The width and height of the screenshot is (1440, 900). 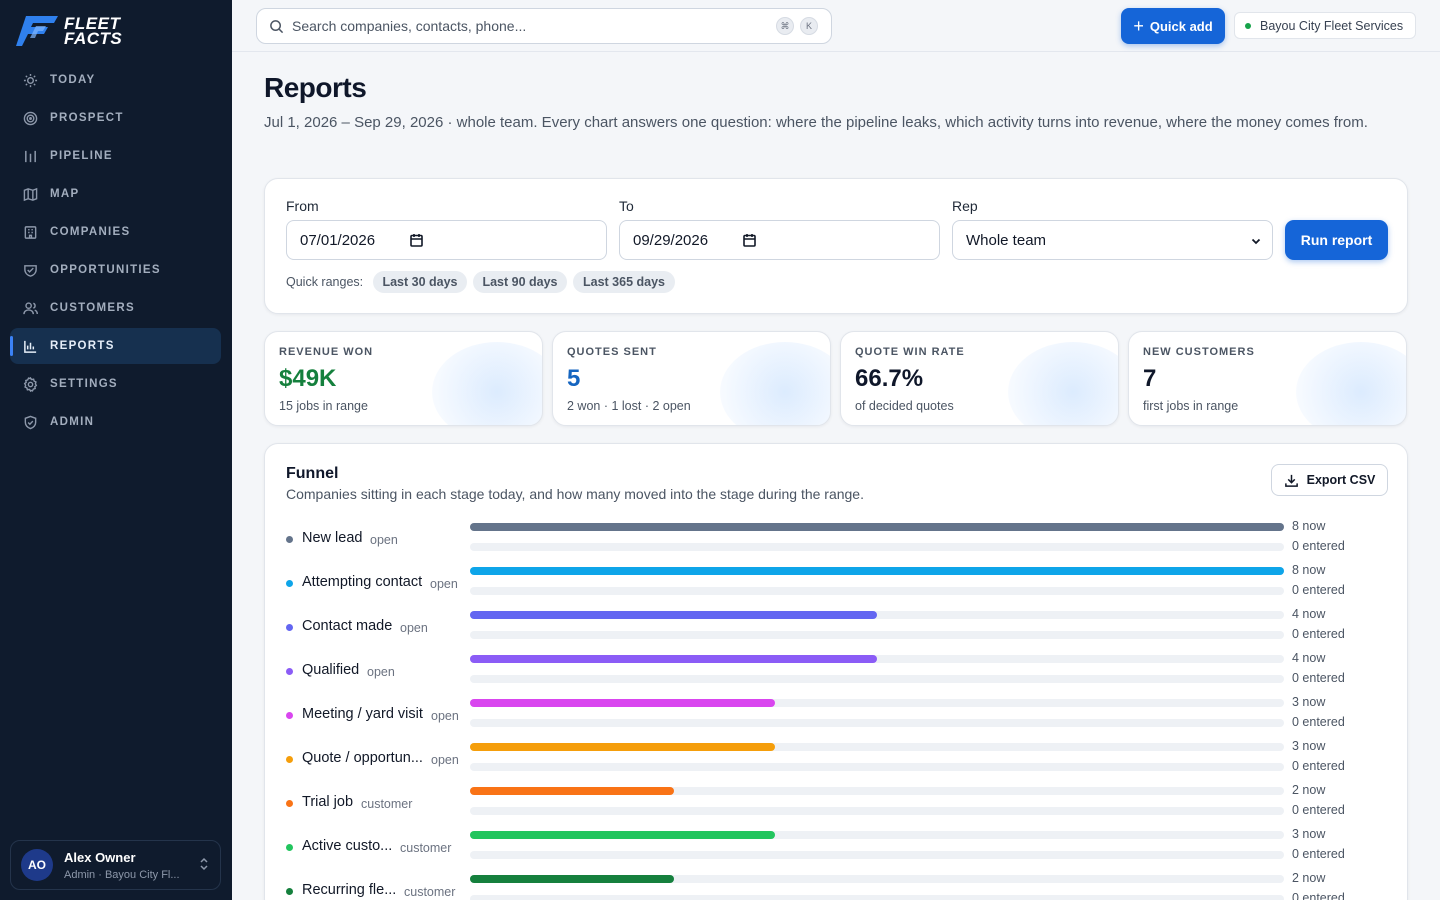 What do you see at coordinates (979, 378) in the screenshot?
I see `kpi-card-quote-win-rate: QUOTE WIN RATE 66.7% of decided quotes` at bounding box center [979, 378].